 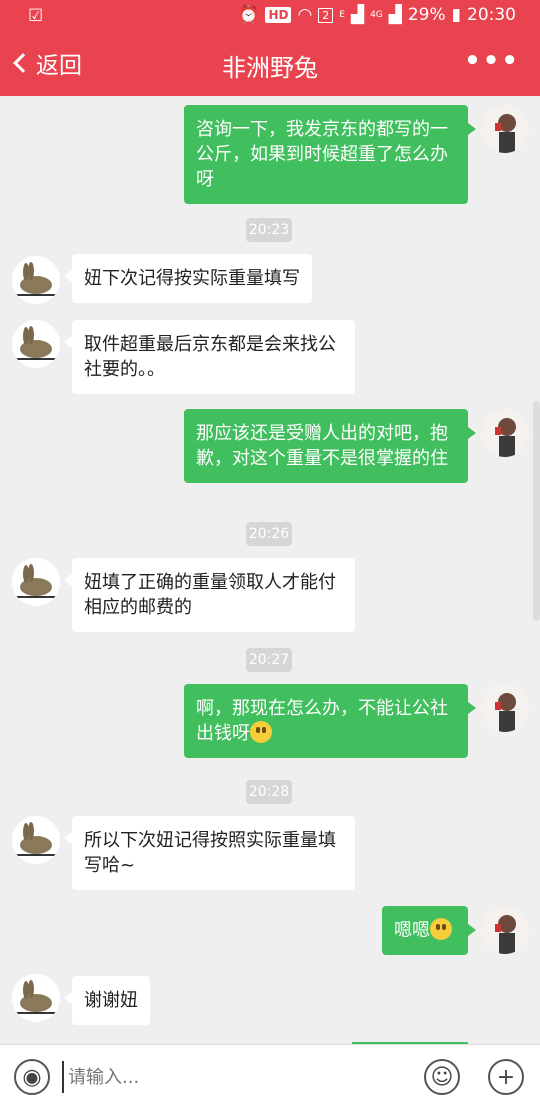 What do you see at coordinates (269, 660) in the screenshot?
I see `timestamp: 20:27` at bounding box center [269, 660].